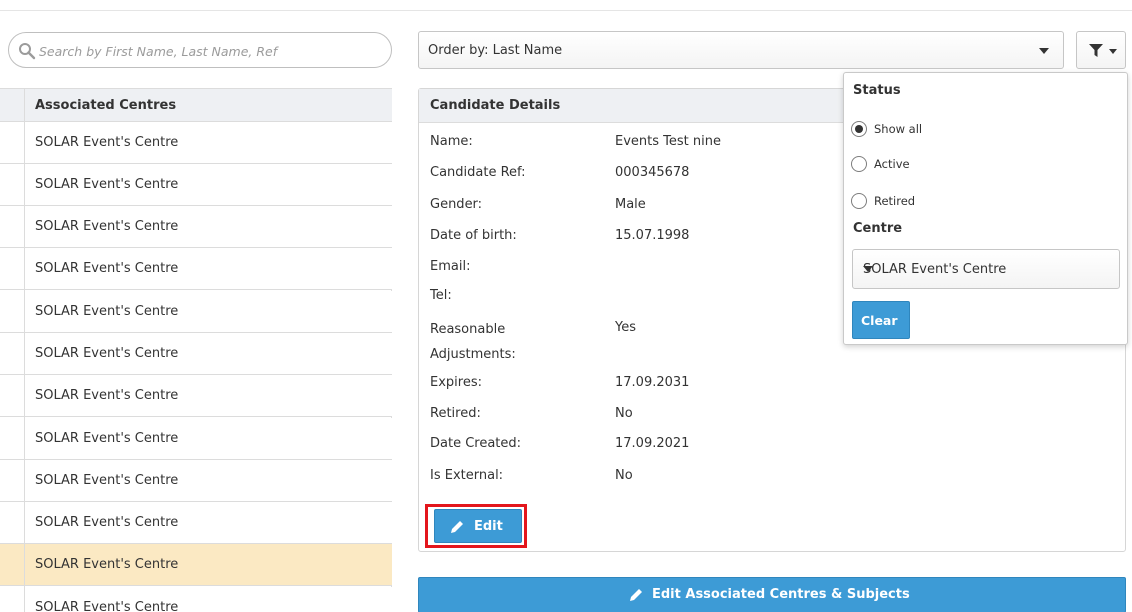  I want to click on clear-button: Clear, so click(881, 320).